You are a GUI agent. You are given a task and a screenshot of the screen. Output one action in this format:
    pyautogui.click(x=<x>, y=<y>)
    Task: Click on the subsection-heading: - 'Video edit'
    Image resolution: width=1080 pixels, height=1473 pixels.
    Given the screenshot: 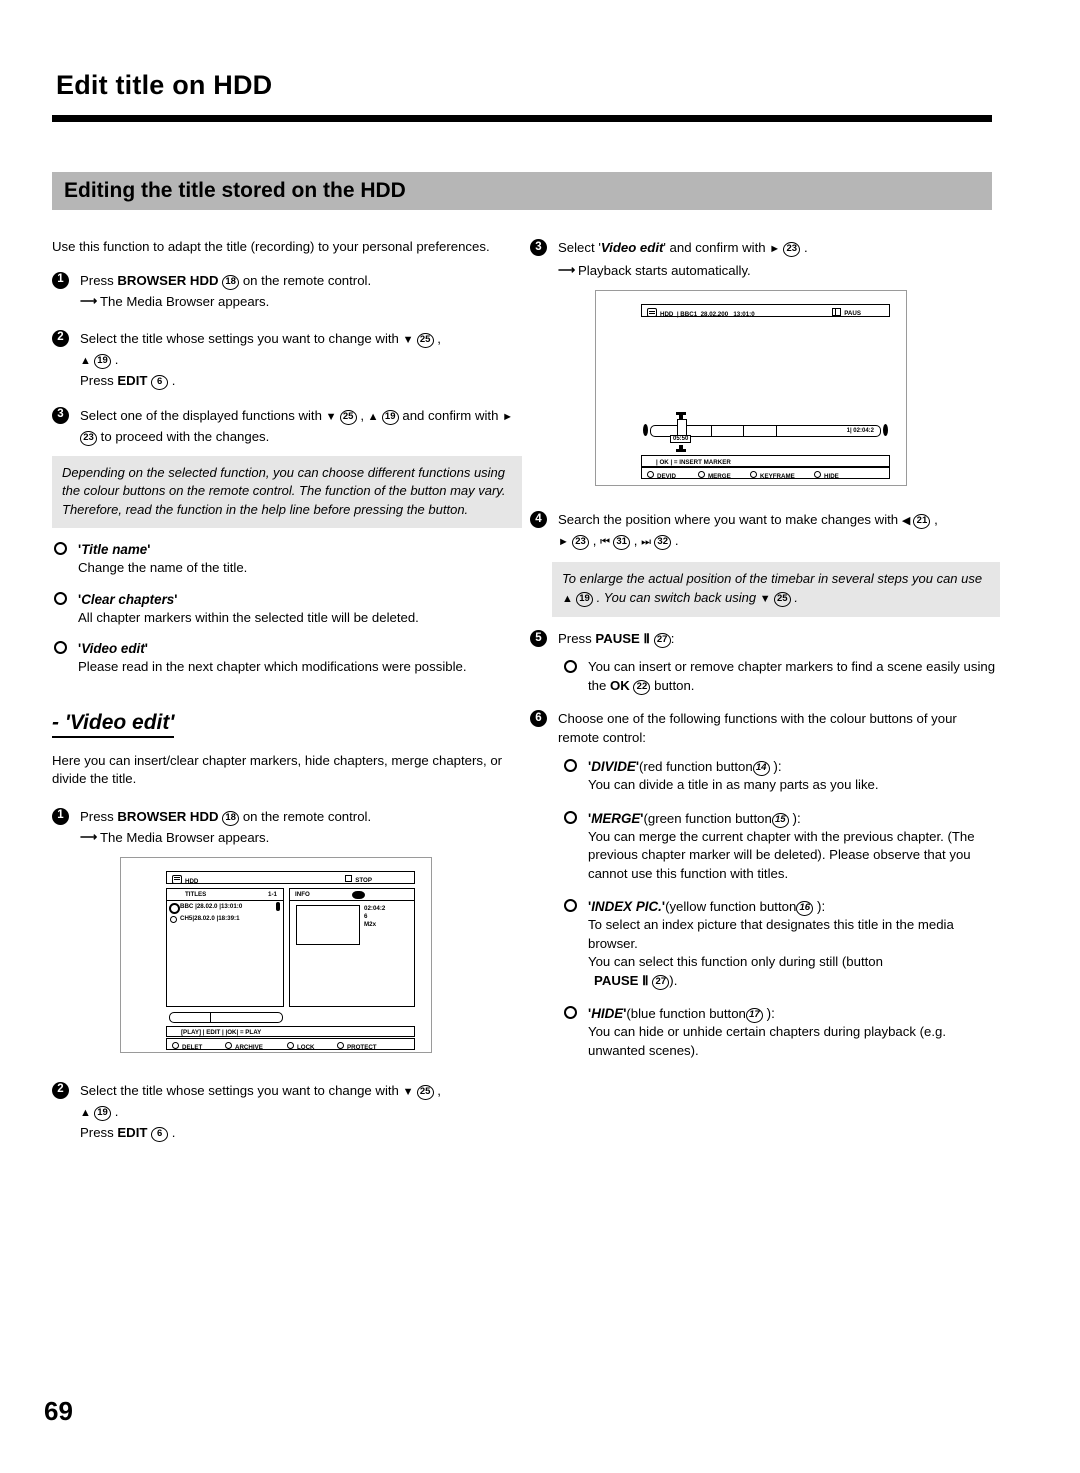 What is the action you would take?
    pyautogui.click(x=113, y=724)
    